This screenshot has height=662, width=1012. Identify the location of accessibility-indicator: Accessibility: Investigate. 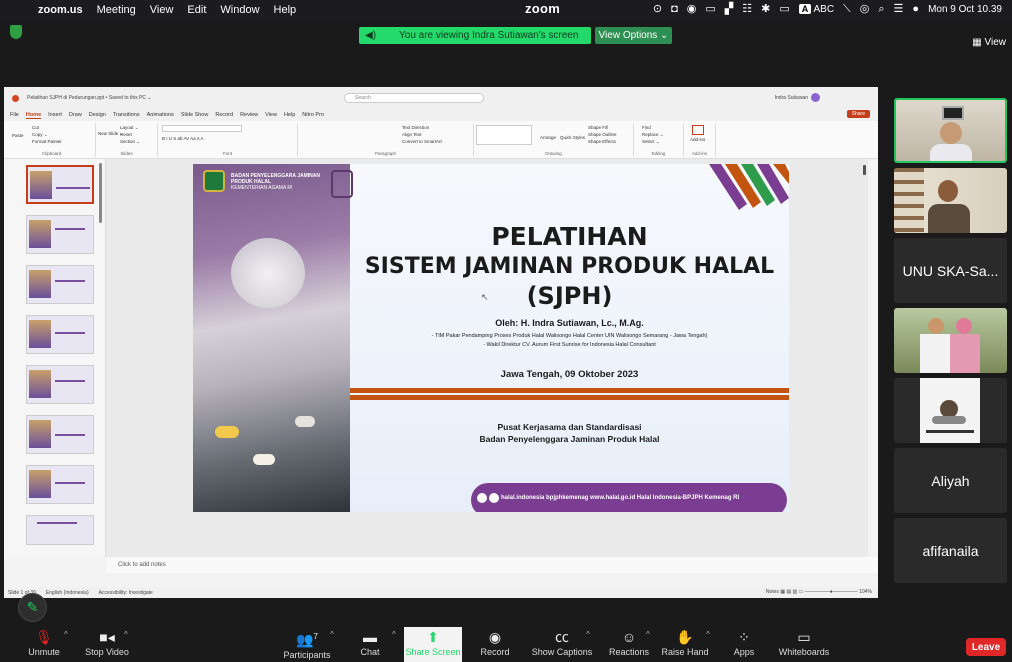
(126, 593).